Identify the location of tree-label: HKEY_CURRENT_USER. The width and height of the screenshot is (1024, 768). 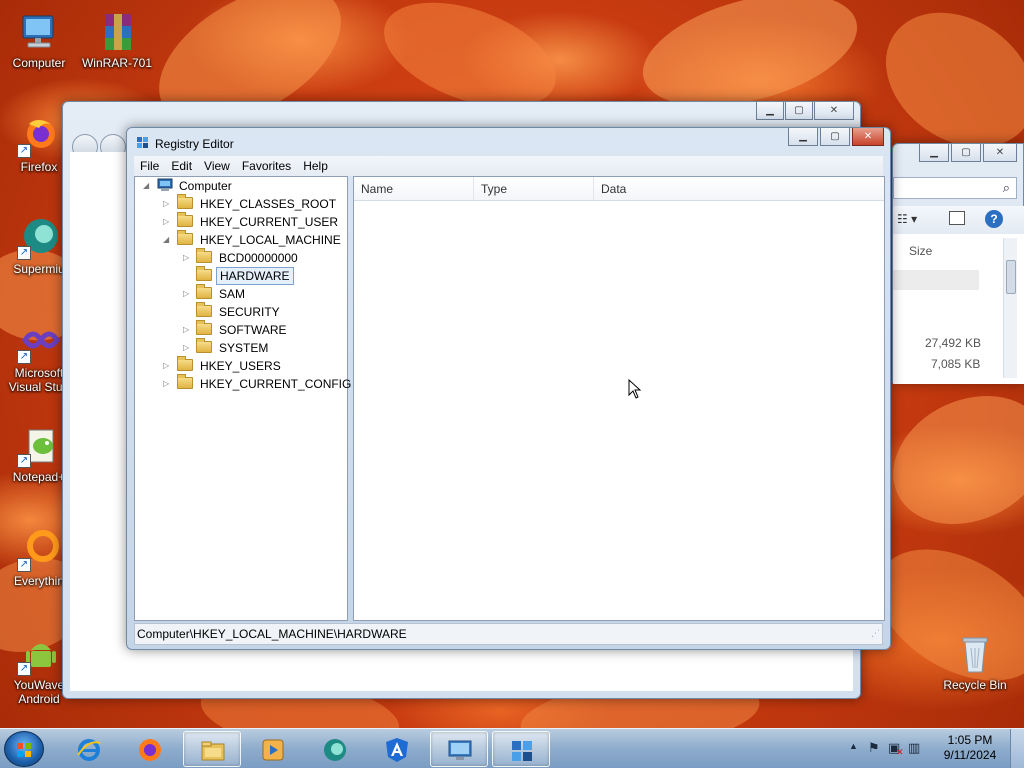
(269, 222).